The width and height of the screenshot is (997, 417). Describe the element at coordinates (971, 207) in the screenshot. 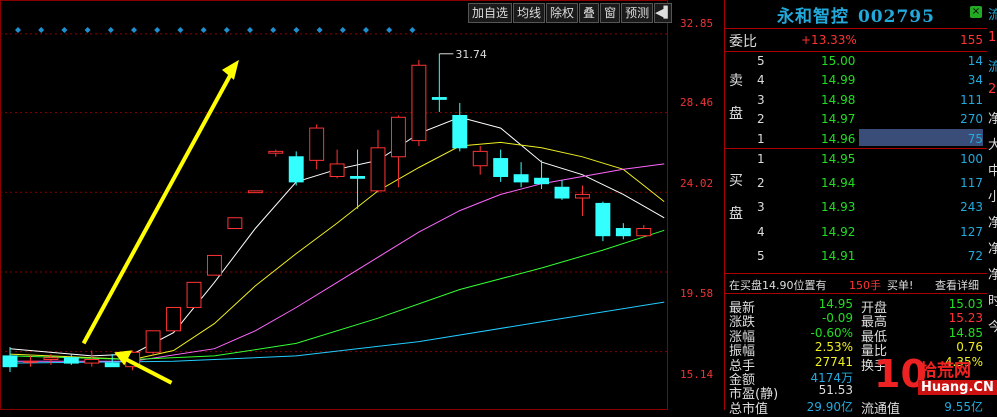

I see `buy-volume: 243` at that location.